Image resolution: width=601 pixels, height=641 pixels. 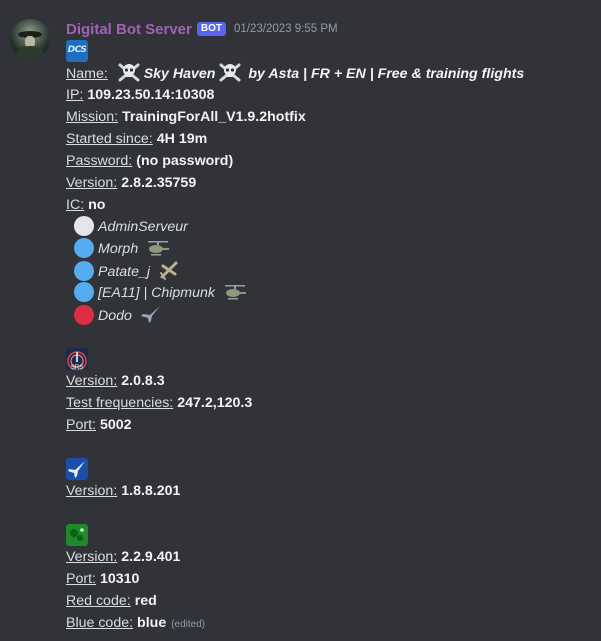 I want to click on avatar, so click(x=30, y=39).